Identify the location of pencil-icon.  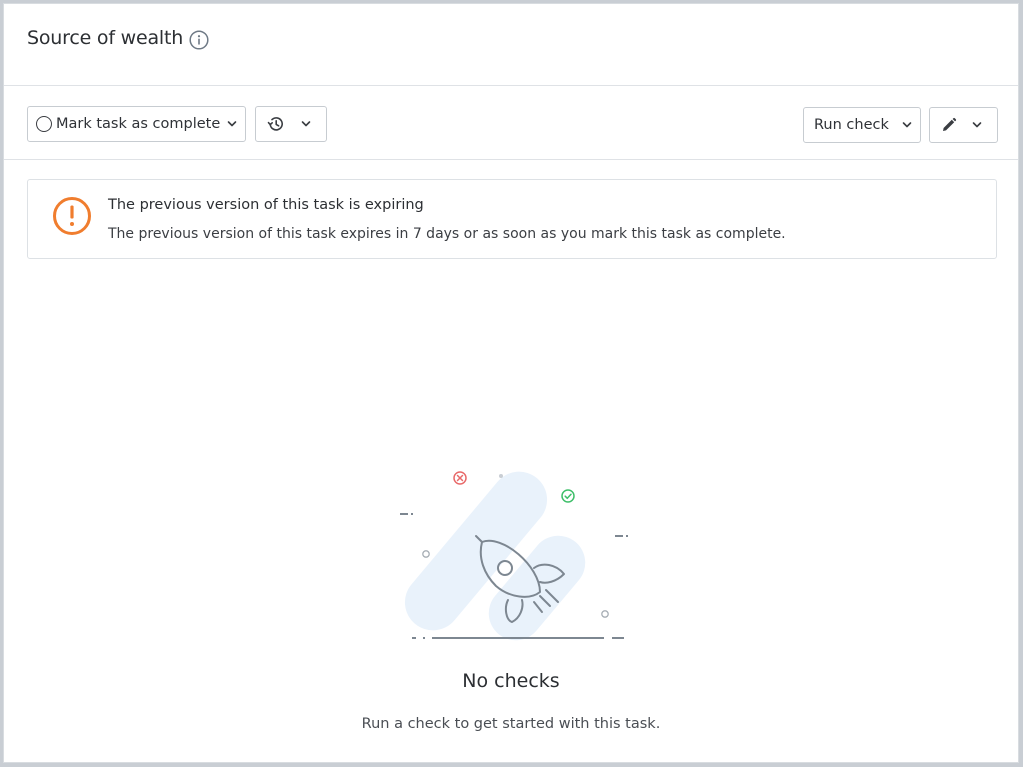
(950, 124).